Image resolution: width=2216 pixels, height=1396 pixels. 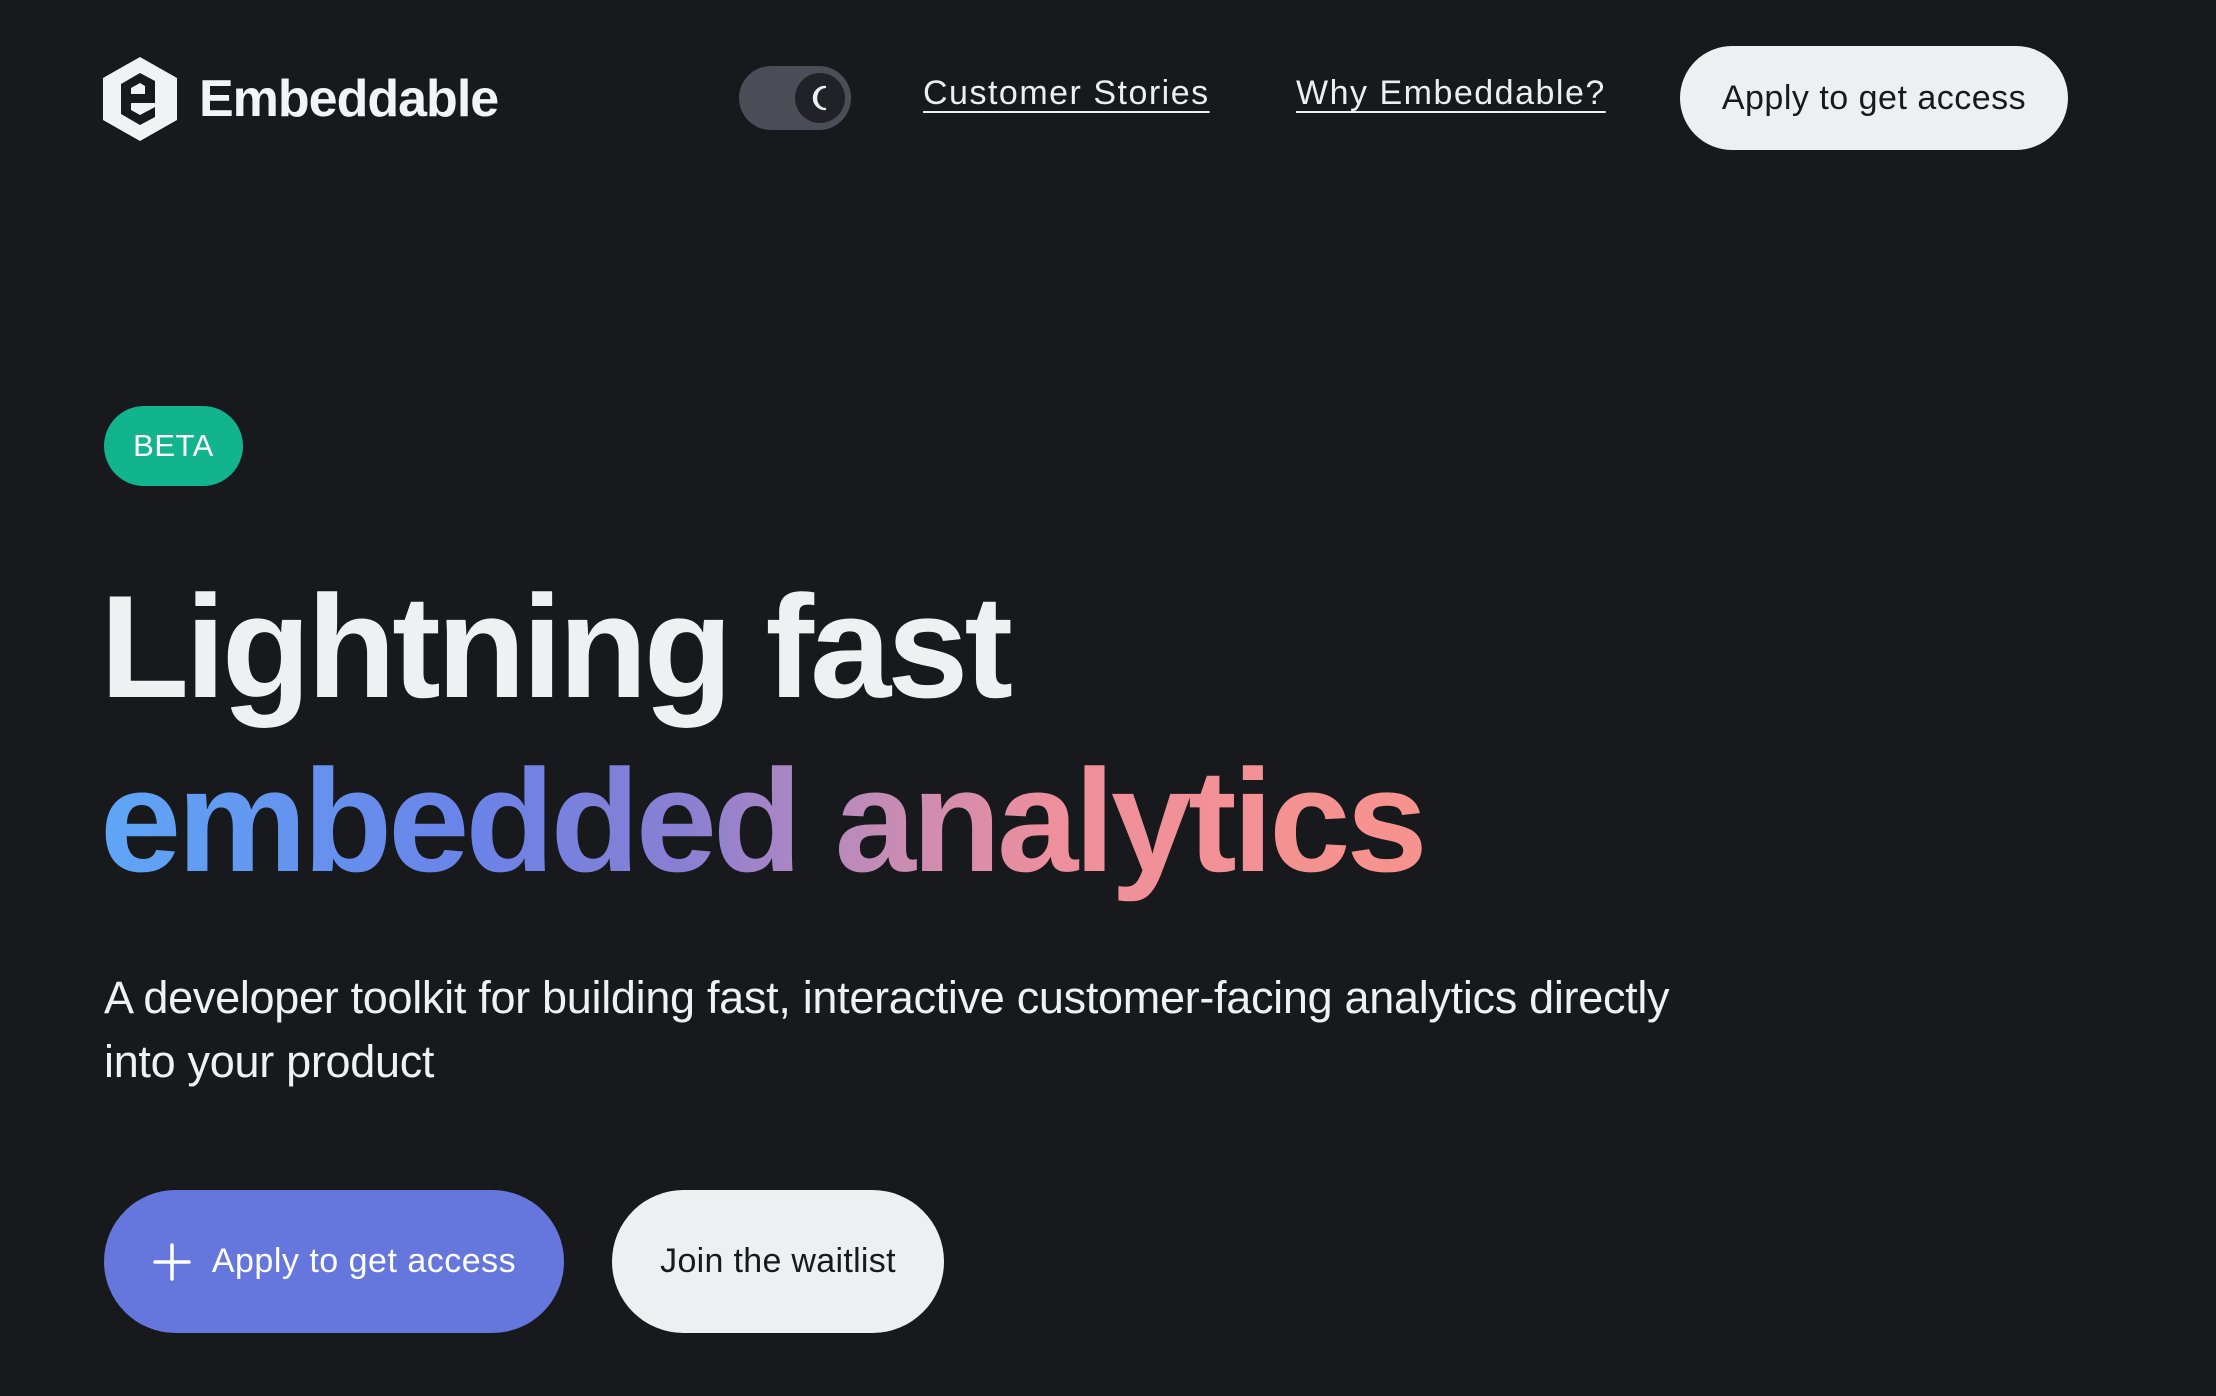 I want to click on toggle-knob, so click(x=820, y=98).